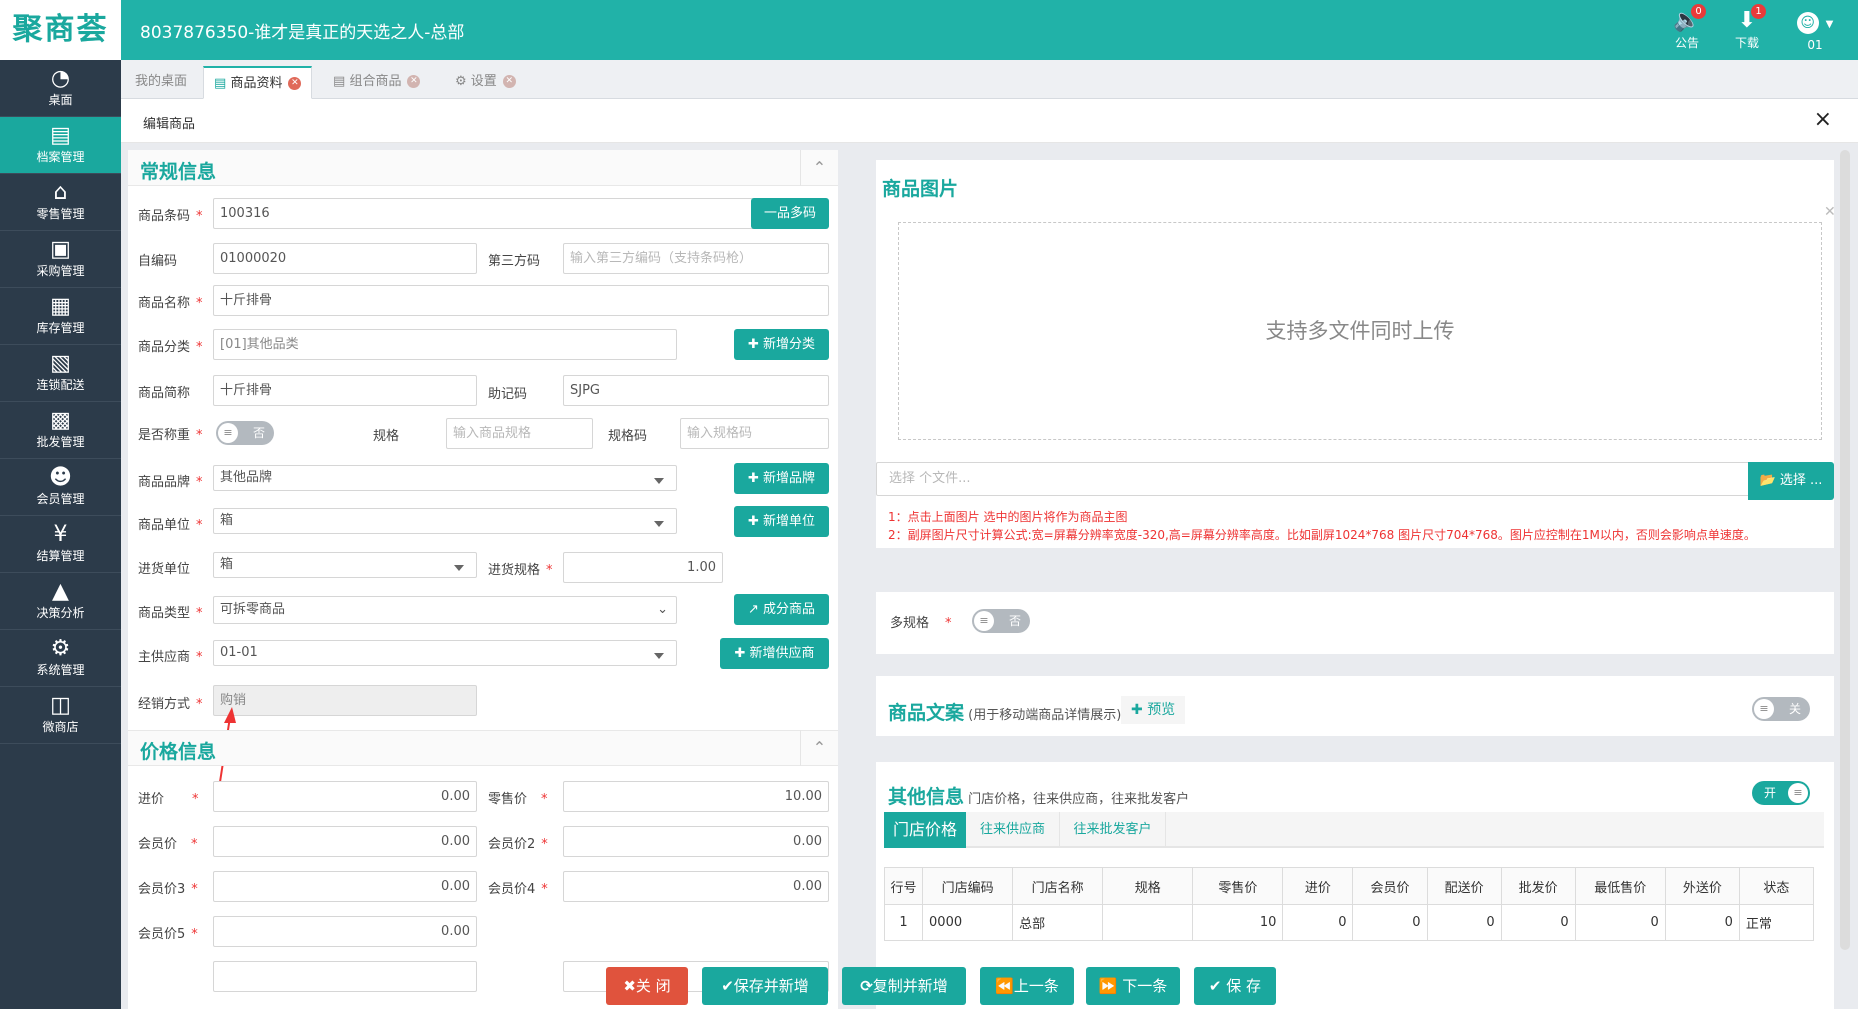  What do you see at coordinates (1153, 710) in the screenshot?
I see `preview-button: ✚ 预览` at bounding box center [1153, 710].